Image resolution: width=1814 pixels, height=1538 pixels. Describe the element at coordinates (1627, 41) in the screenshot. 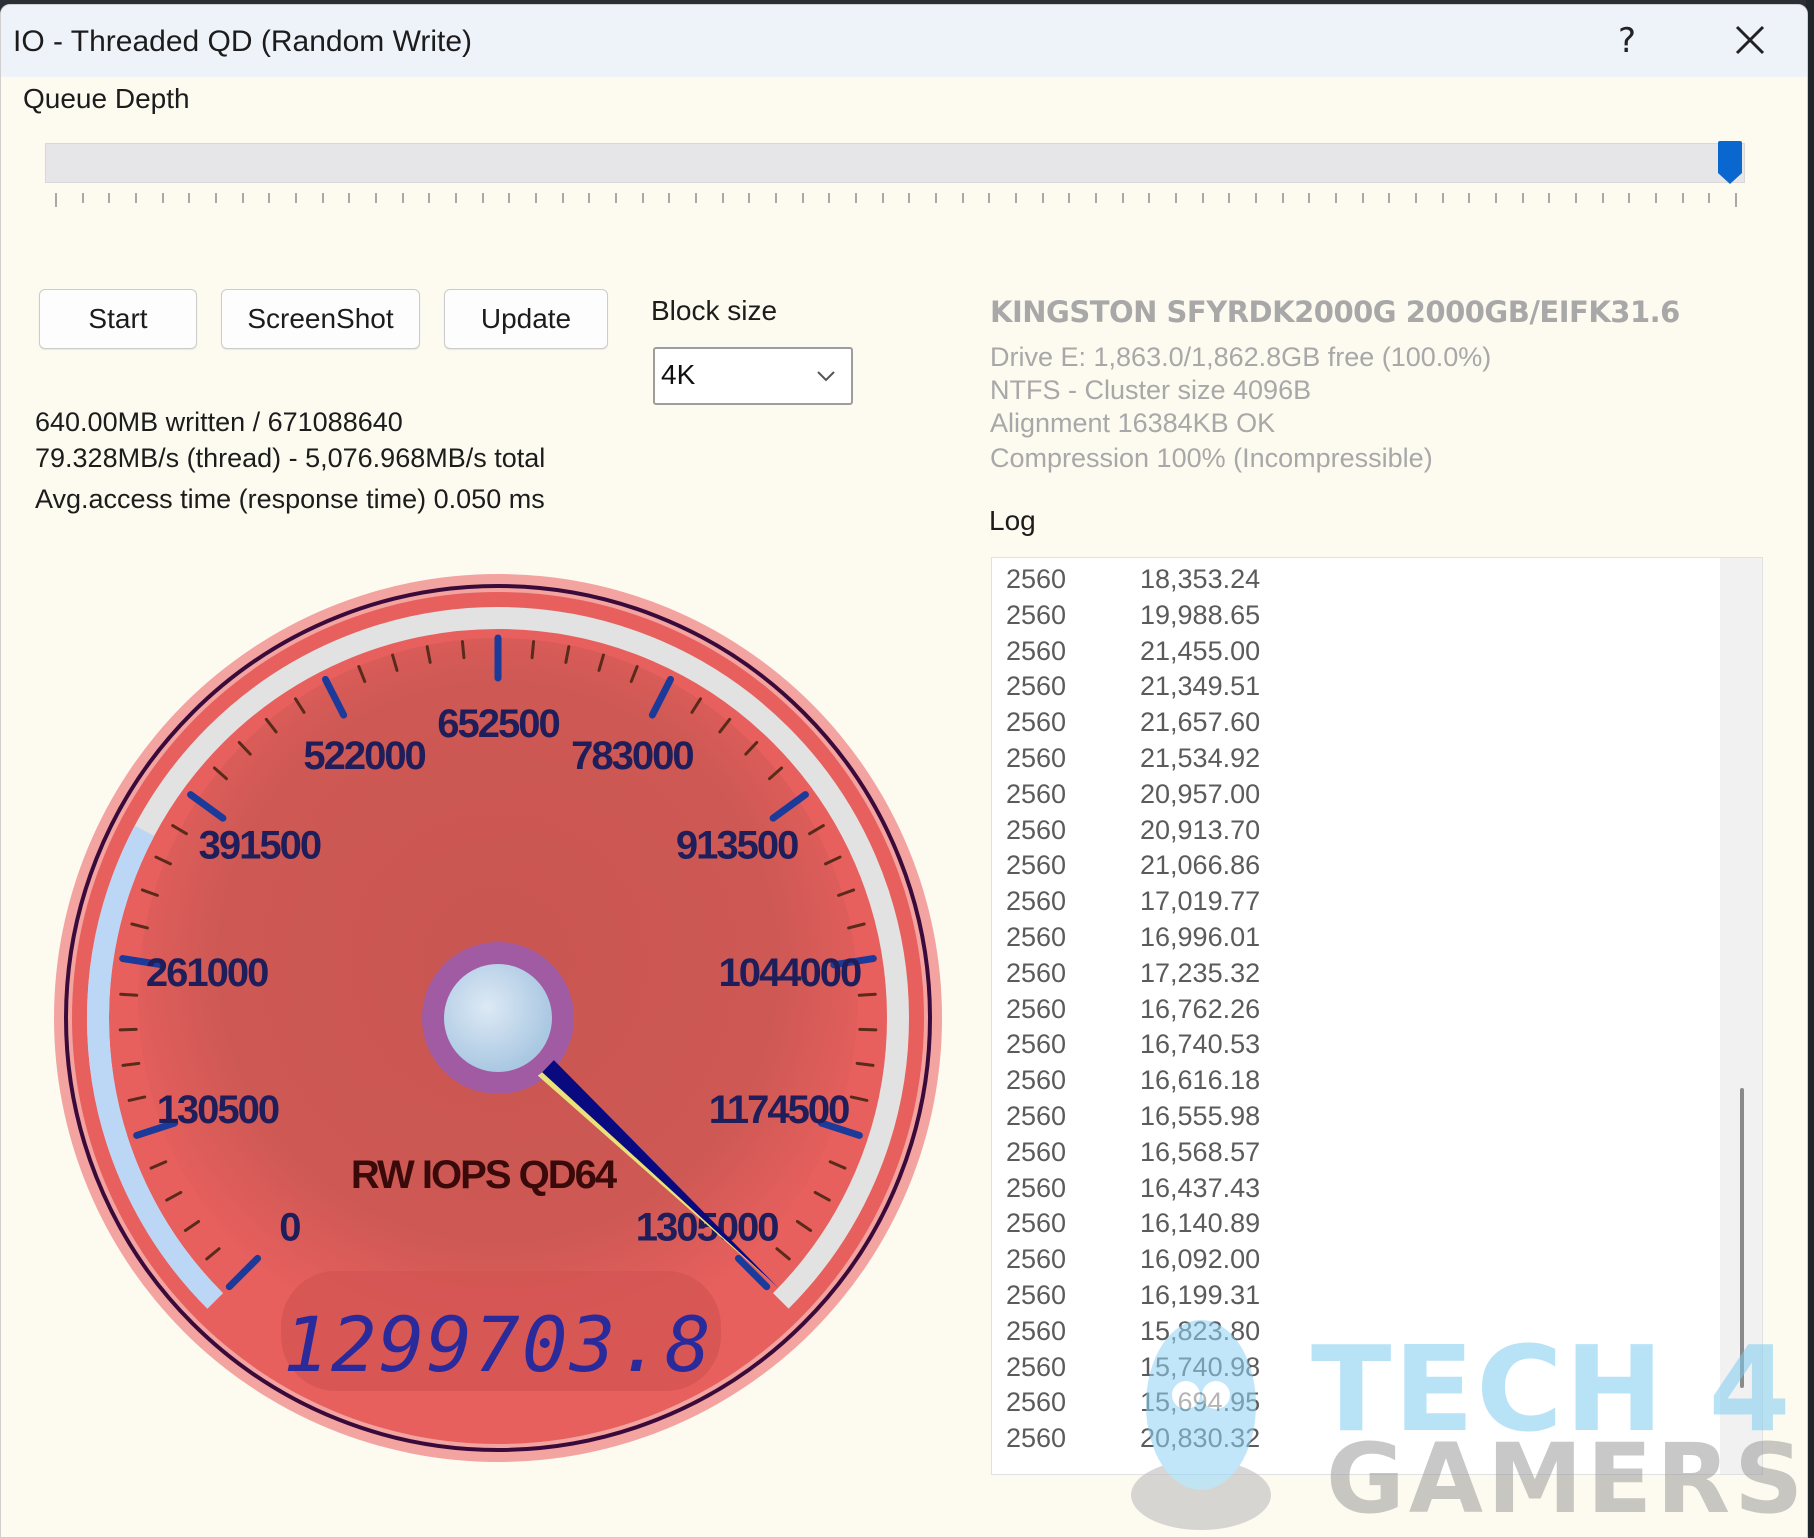

I see `help-button: ?` at that location.